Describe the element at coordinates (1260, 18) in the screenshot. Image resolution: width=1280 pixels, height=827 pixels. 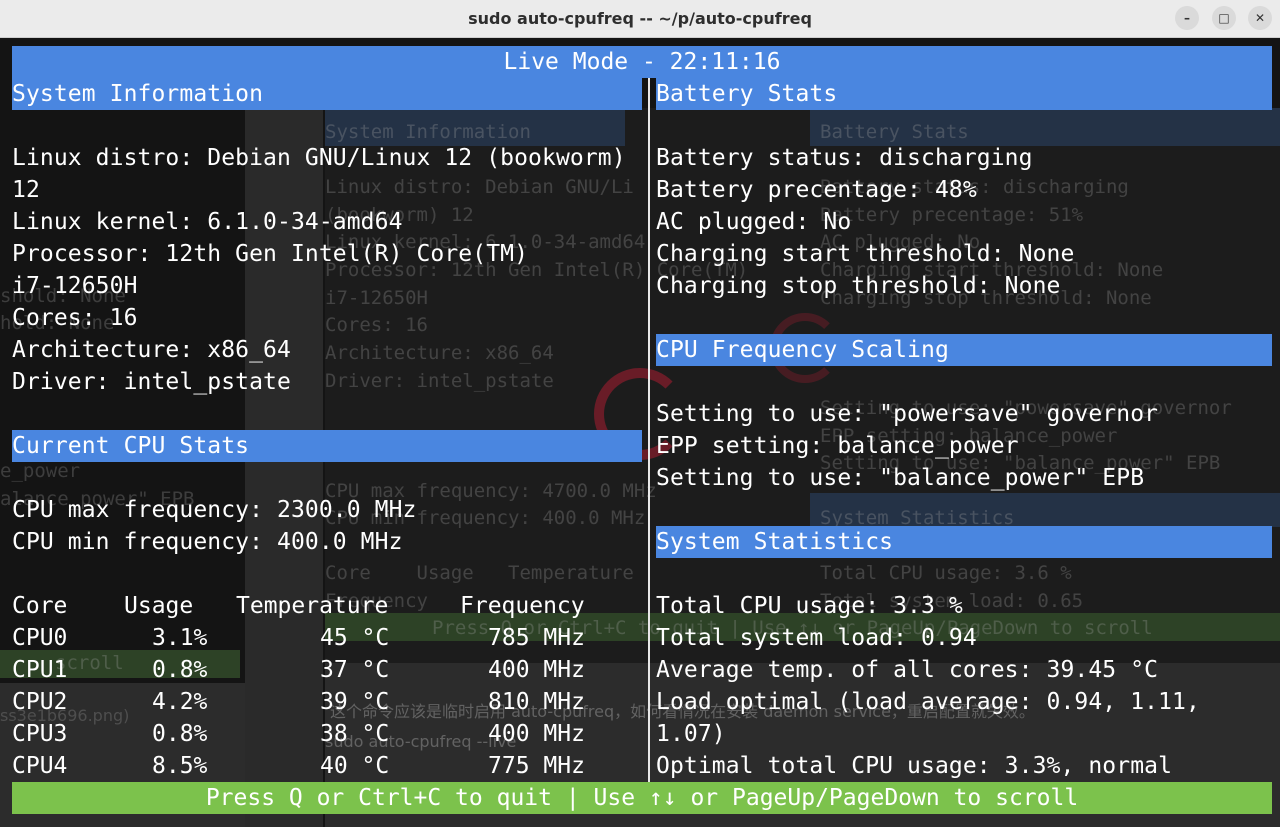
I see `close-icon: ✕` at that location.